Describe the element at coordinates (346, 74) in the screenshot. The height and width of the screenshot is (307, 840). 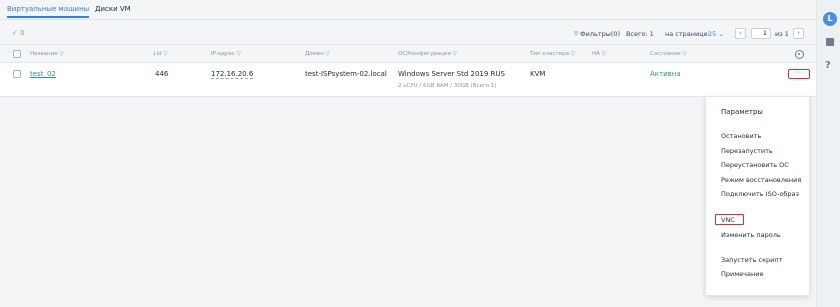
I see `vm-domain: test-ISPsystem-02.local` at that location.